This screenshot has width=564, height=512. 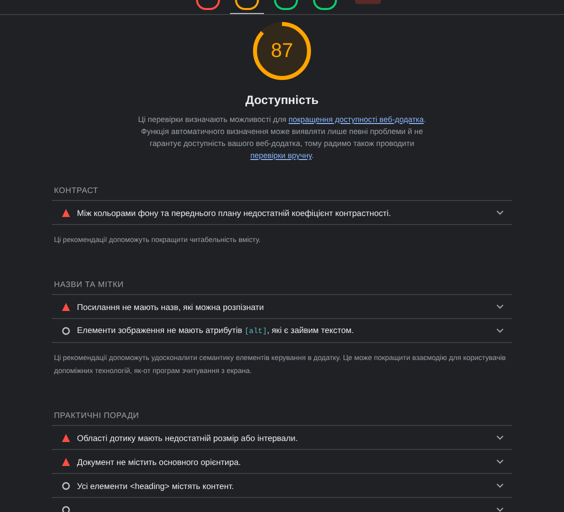 I want to click on score-tab, so click(x=247, y=7).